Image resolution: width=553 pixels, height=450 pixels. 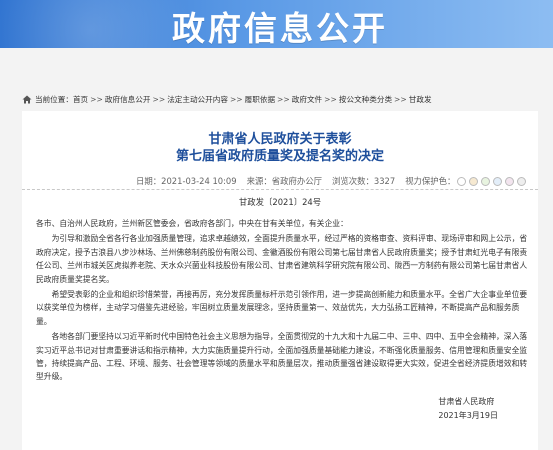 What do you see at coordinates (365, 99) in the screenshot?
I see `breadcrumb-item-by-type: 按公文种类分类` at bounding box center [365, 99].